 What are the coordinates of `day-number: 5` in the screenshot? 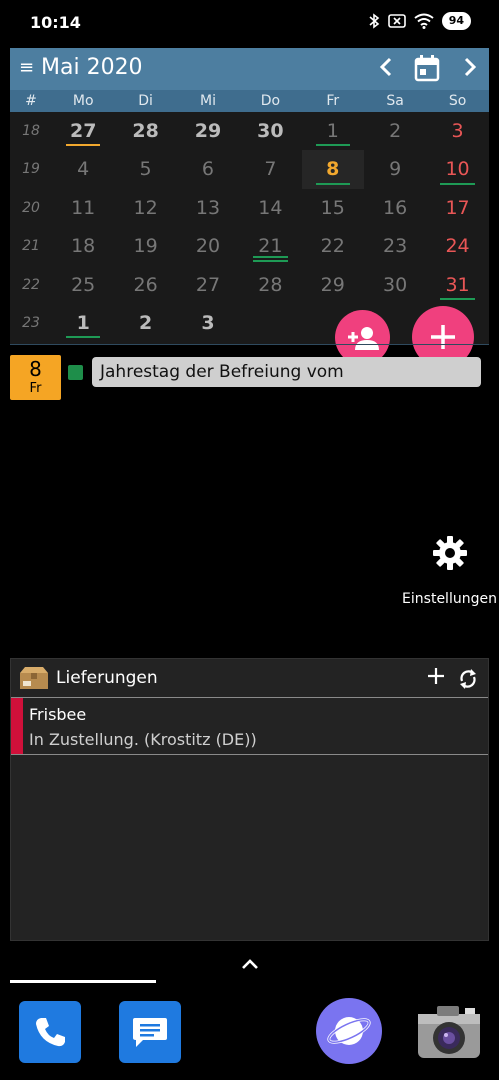 It's located at (145, 169).